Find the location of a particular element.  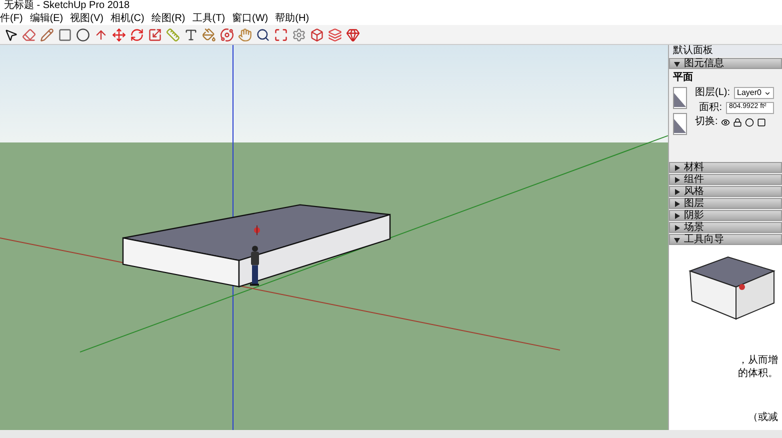

menu-item: 帮助(H) is located at coordinates (292, 19).